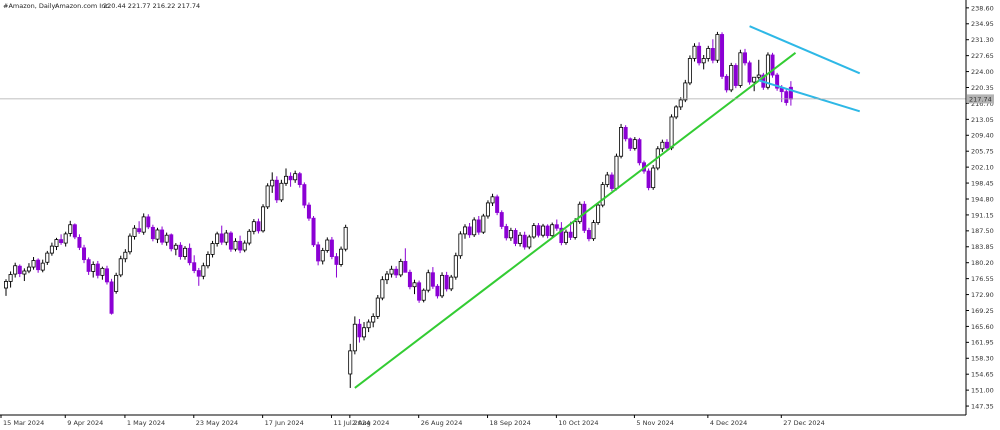 This screenshot has width=1000, height=430. Describe the element at coordinates (655, 423) in the screenshot. I see `time-tick-label: 5 Nov 2024` at that location.